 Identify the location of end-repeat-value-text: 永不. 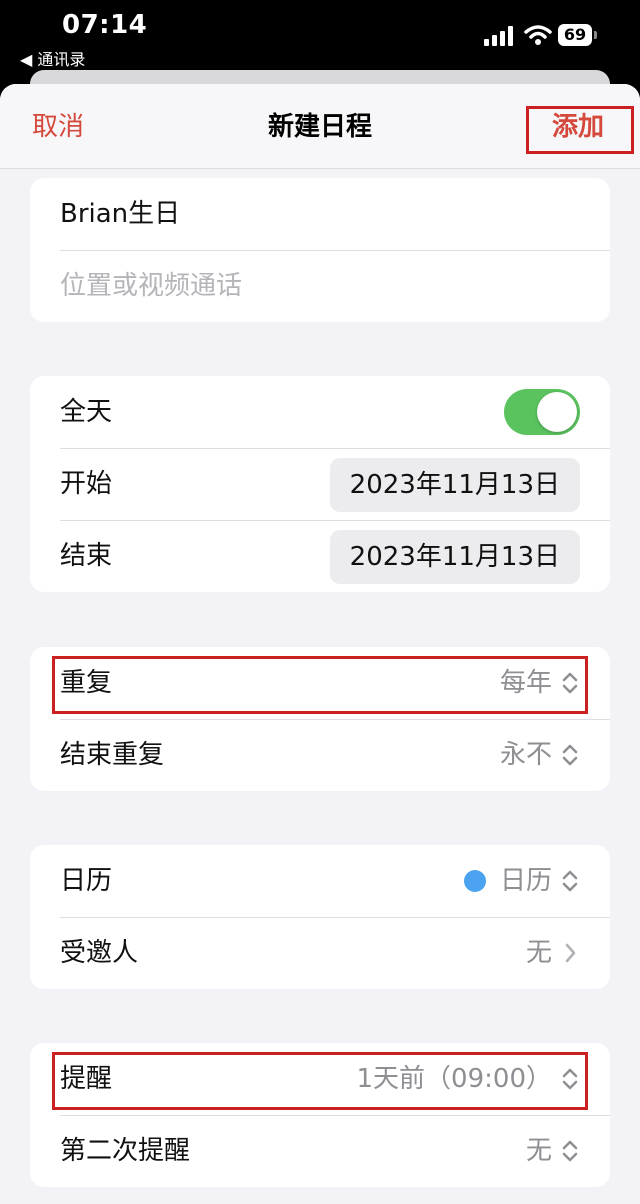
(525, 755).